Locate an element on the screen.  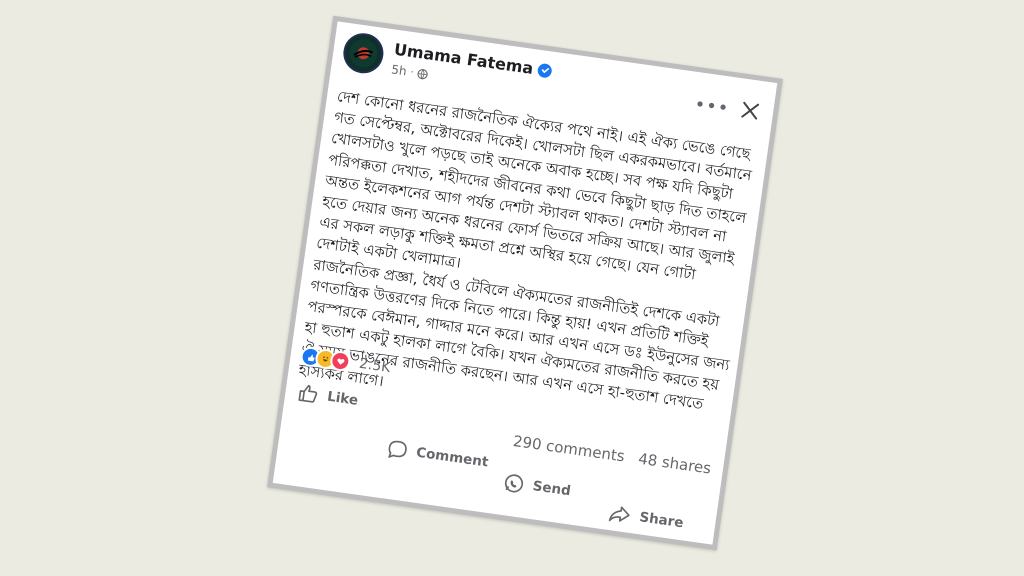
post-stats: 290 comments 48 shares is located at coordinates (612, 455).